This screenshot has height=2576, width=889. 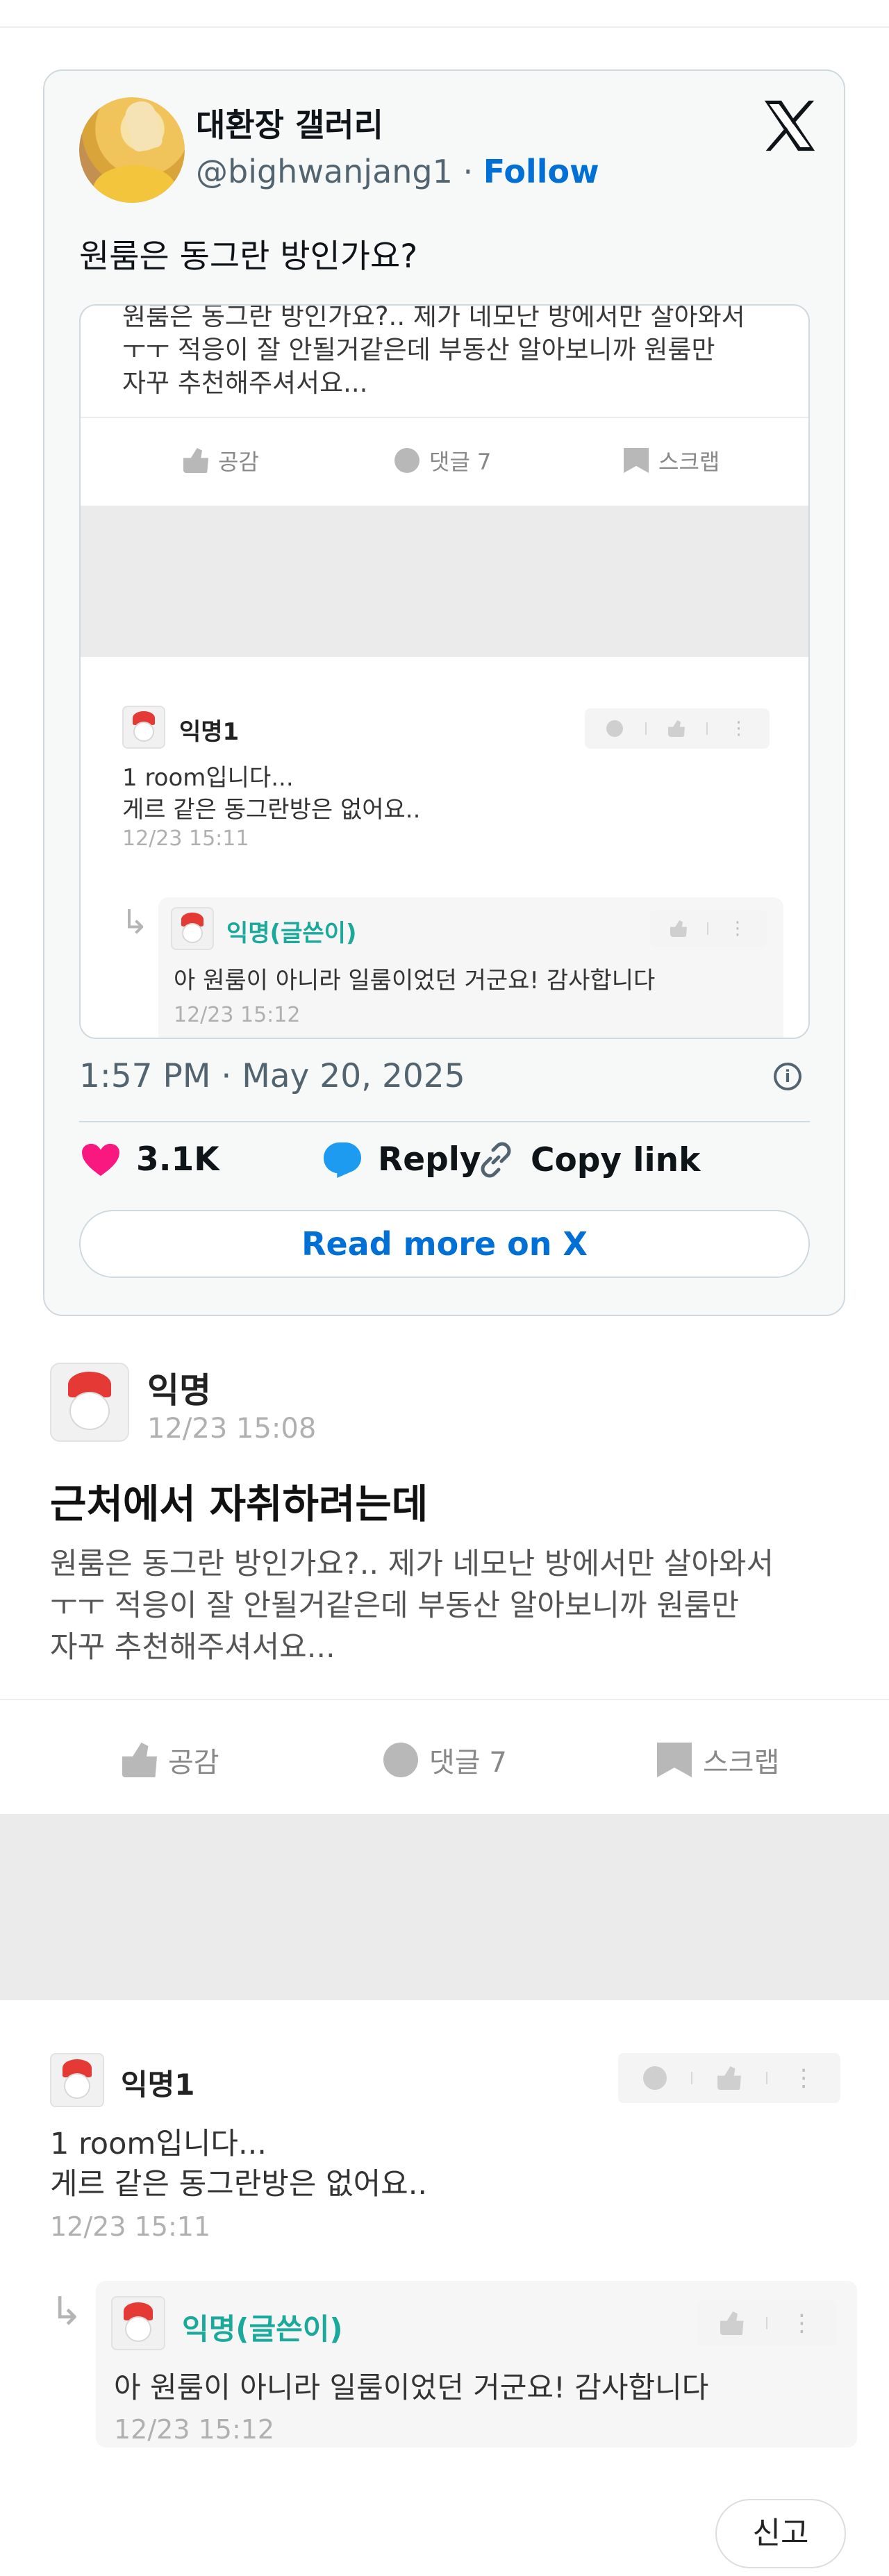 I want to click on avatar-hand-shape, so click(x=143, y=125).